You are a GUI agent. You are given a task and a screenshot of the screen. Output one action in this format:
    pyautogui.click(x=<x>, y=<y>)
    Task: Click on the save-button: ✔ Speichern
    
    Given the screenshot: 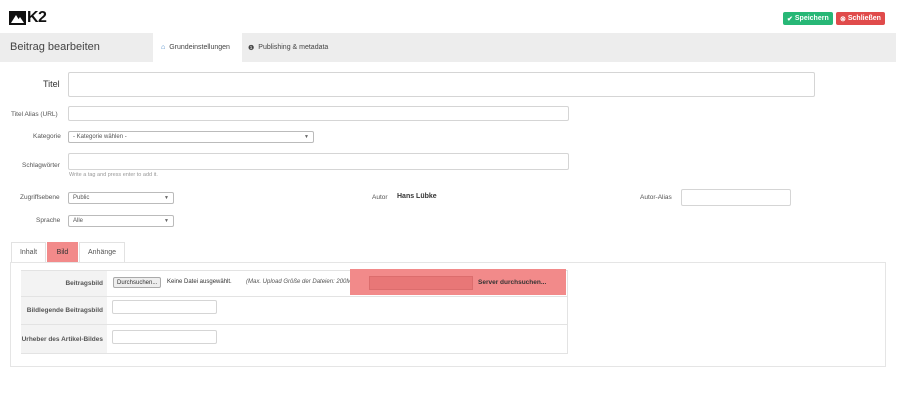 What is the action you would take?
    pyautogui.click(x=808, y=18)
    